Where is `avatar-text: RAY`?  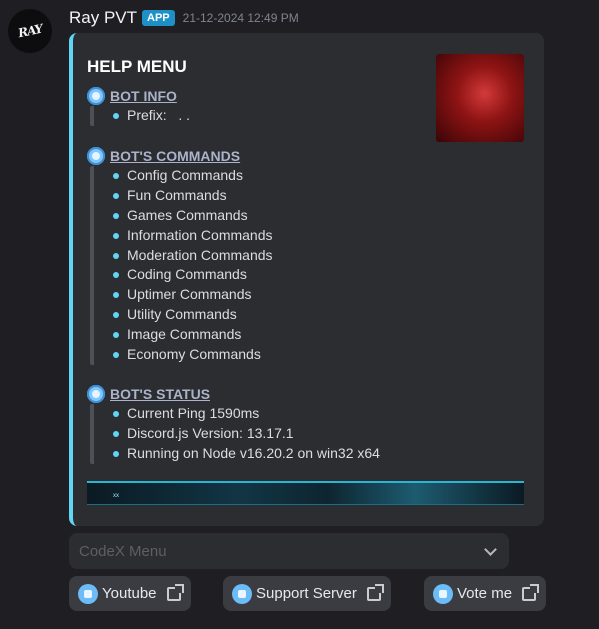
avatar-text: RAY is located at coordinates (30, 31).